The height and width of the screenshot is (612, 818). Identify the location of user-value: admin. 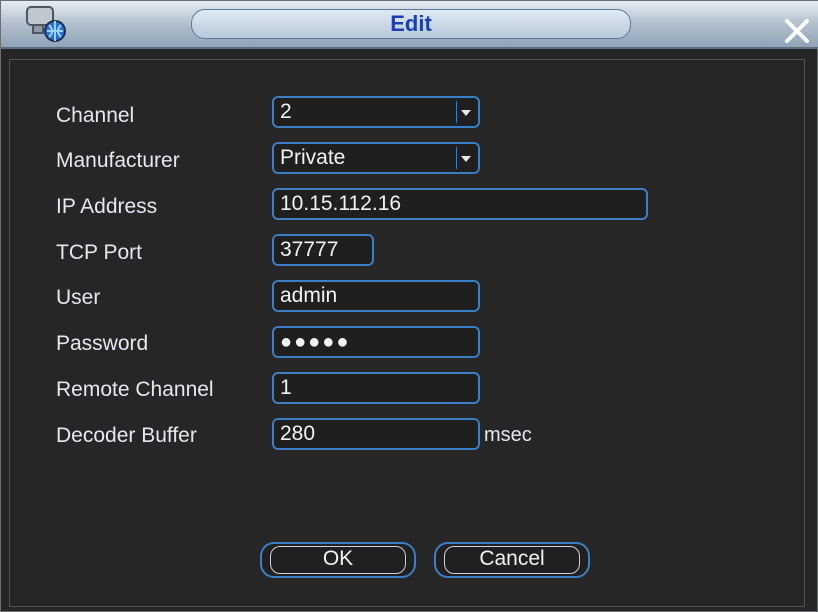
(309, 295).